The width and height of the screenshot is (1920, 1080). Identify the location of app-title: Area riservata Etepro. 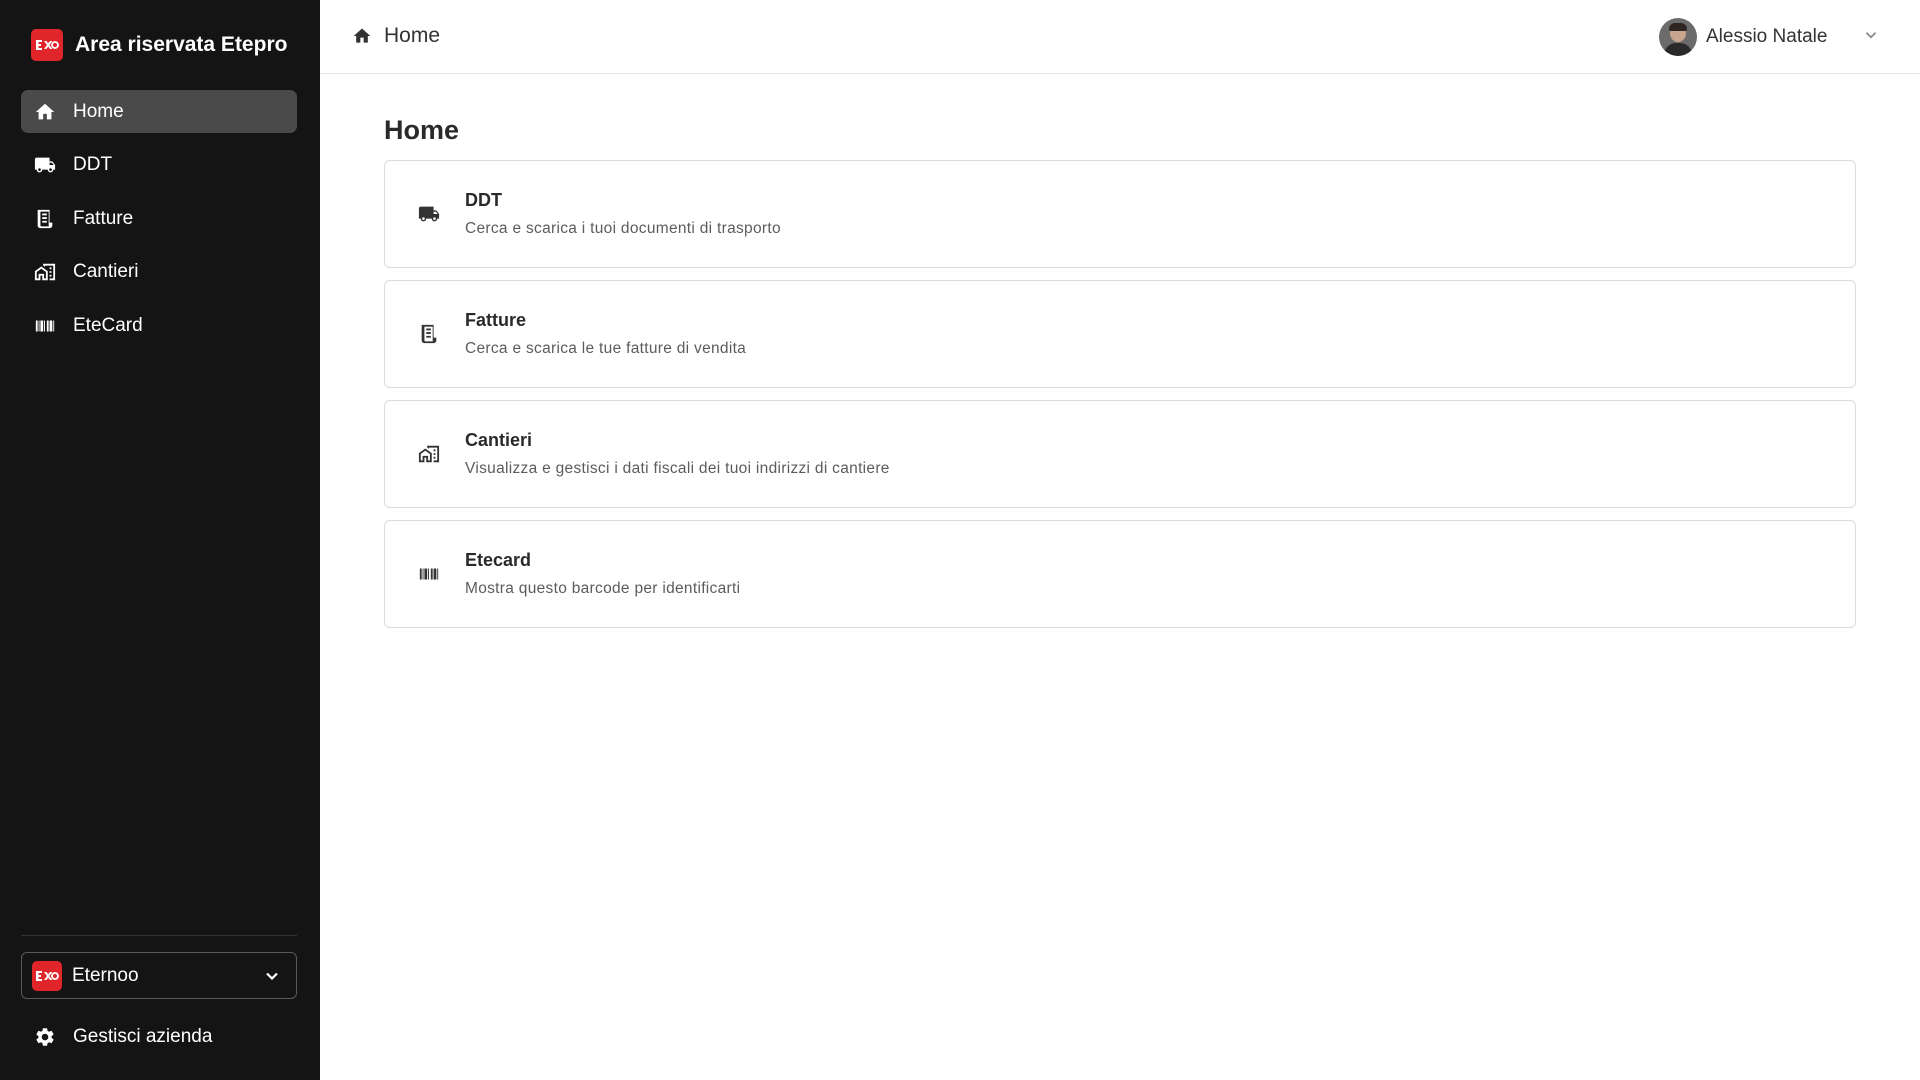
(181, 44).